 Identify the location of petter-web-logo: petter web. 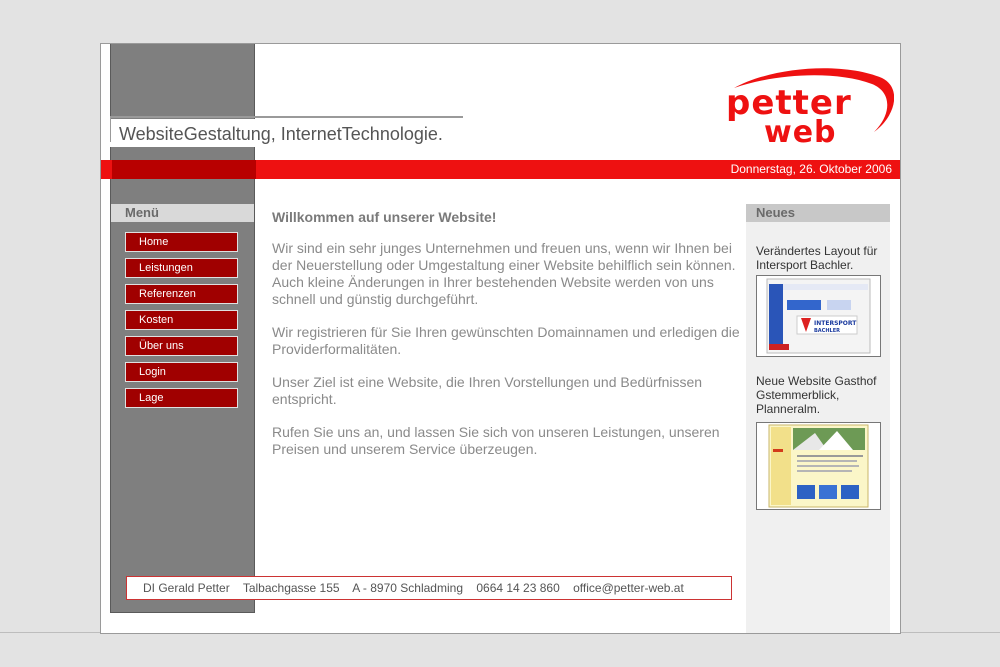
(809, 106).